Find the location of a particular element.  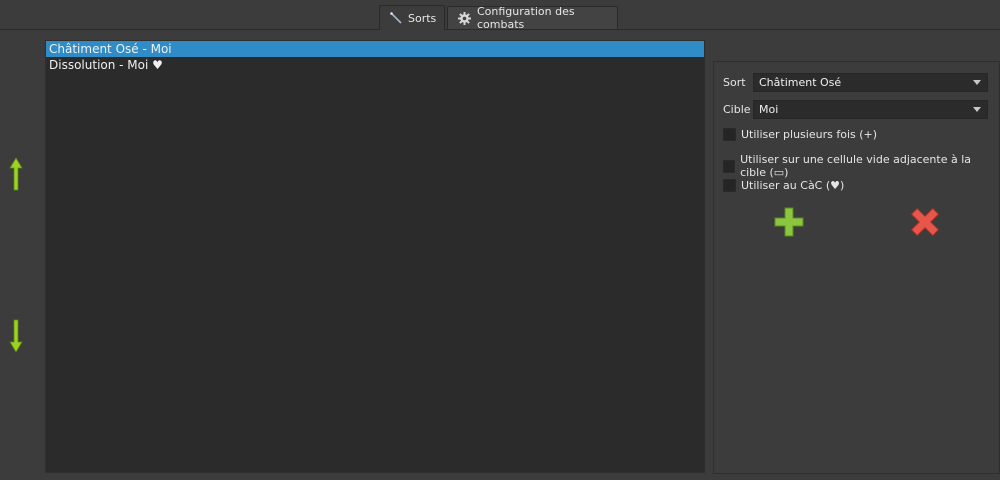

spell-select-value: Châtiment Osé is located at coordinates (800, 82).